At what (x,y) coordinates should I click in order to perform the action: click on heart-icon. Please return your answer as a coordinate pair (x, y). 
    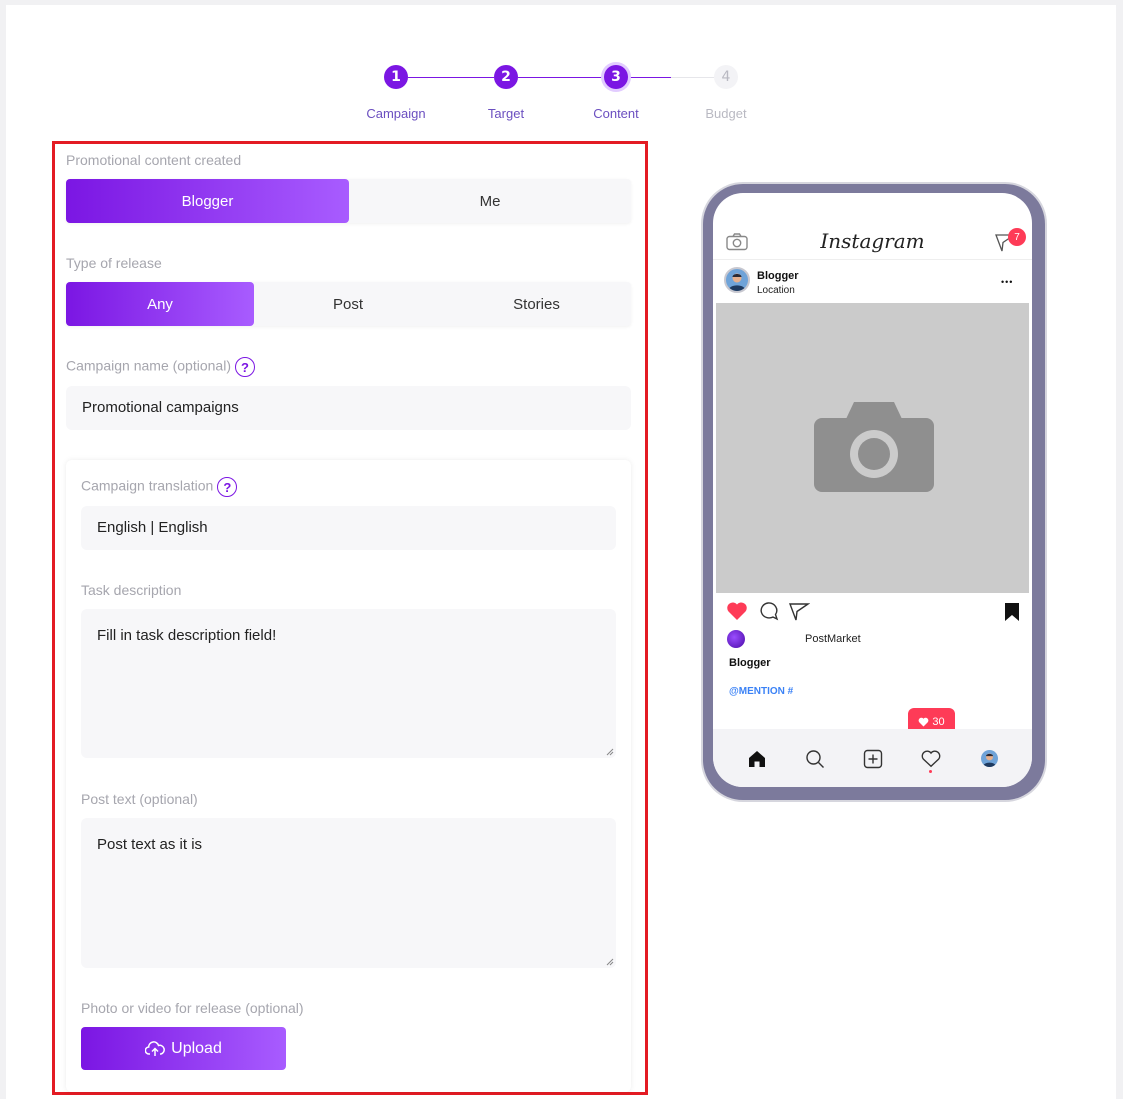
    Looking at the image, I should click on (923, 722).